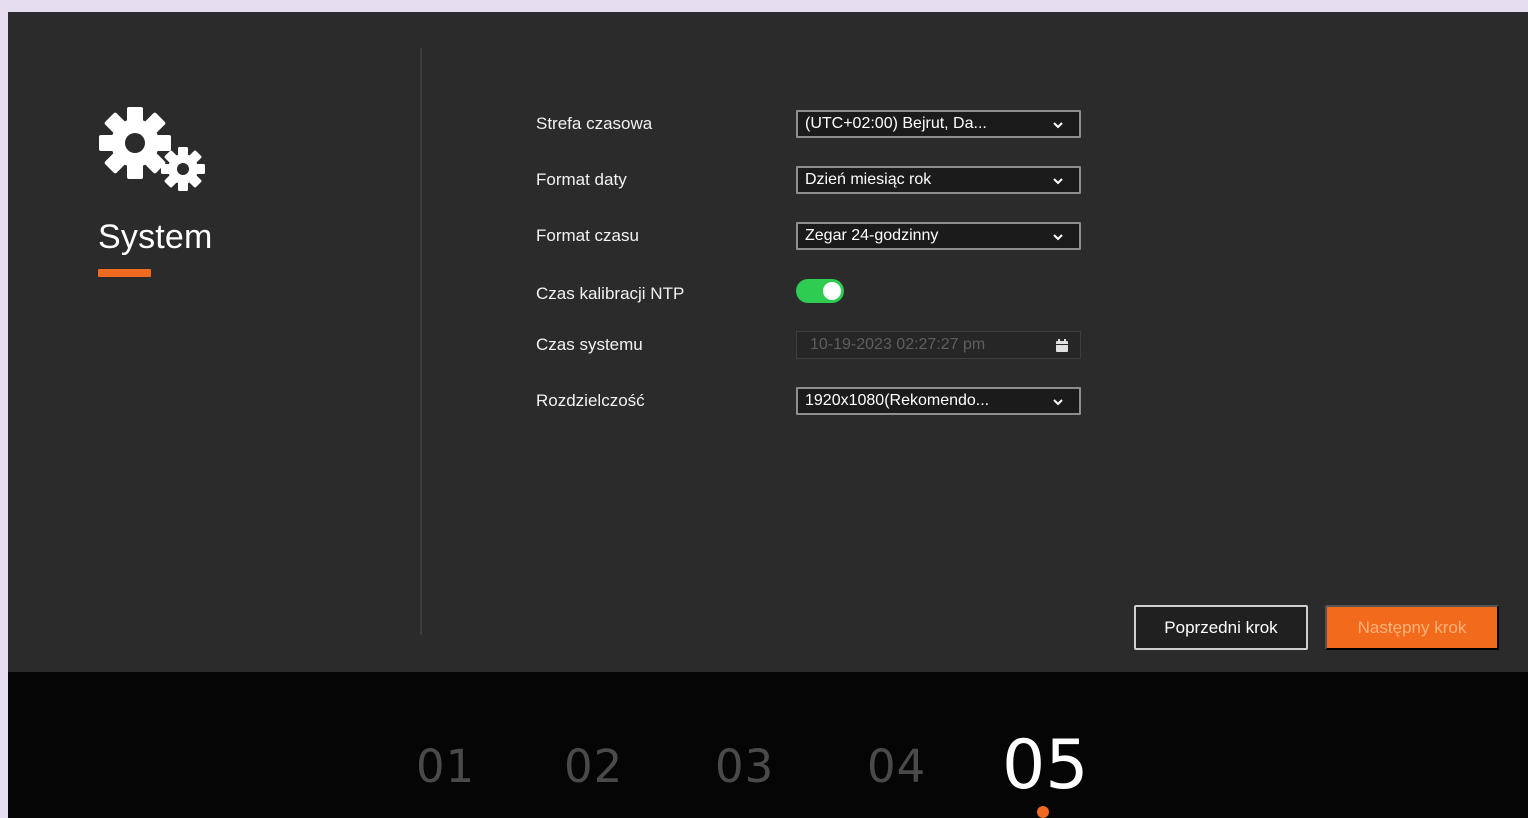  What do you see at coordinates (1045, 765) in the screenshot?
I see `step-05-active: 05` at bounding box center [1045, 765].